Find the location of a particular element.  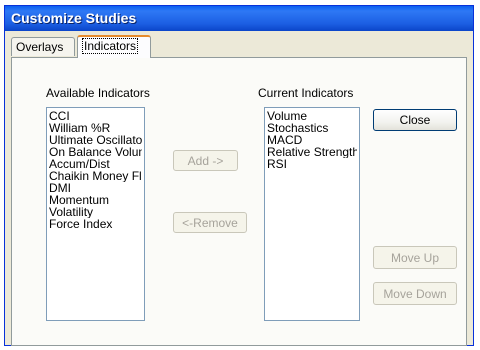

add-button: Add -> is located at coordinates (205, 160).